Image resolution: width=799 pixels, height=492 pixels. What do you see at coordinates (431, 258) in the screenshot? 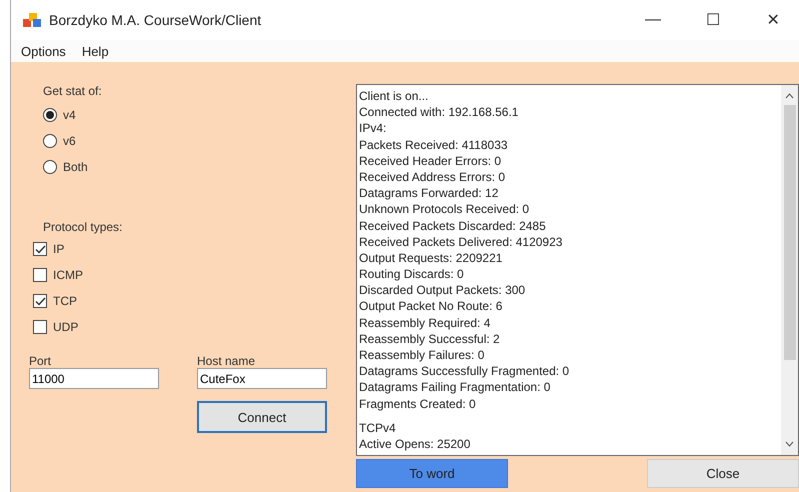
I see `log-line: Output Requests: 2209221` at bounding box center [431, 258].